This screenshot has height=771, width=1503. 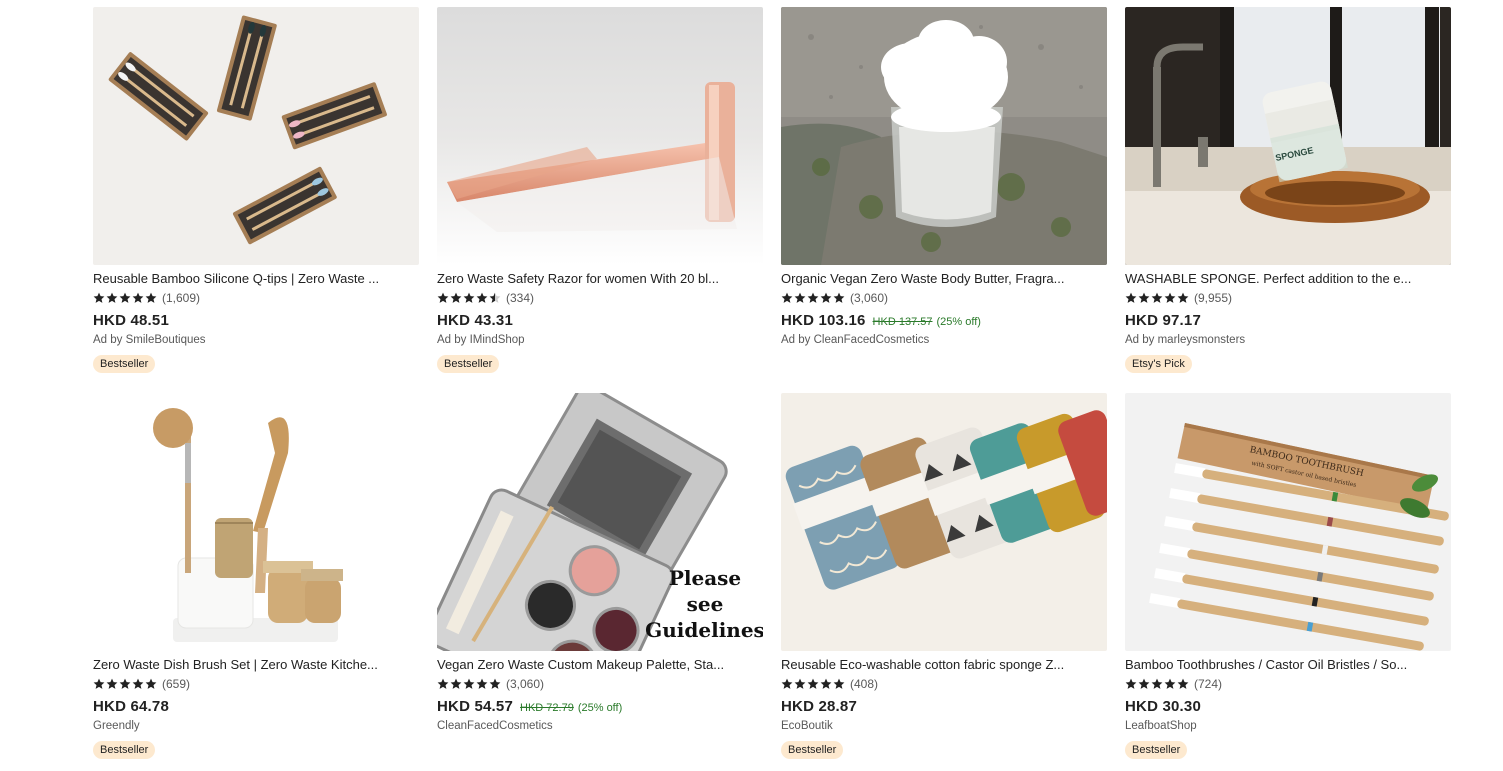 I want to click on original-price: HKD 72.79, so click(x=547, y=708).